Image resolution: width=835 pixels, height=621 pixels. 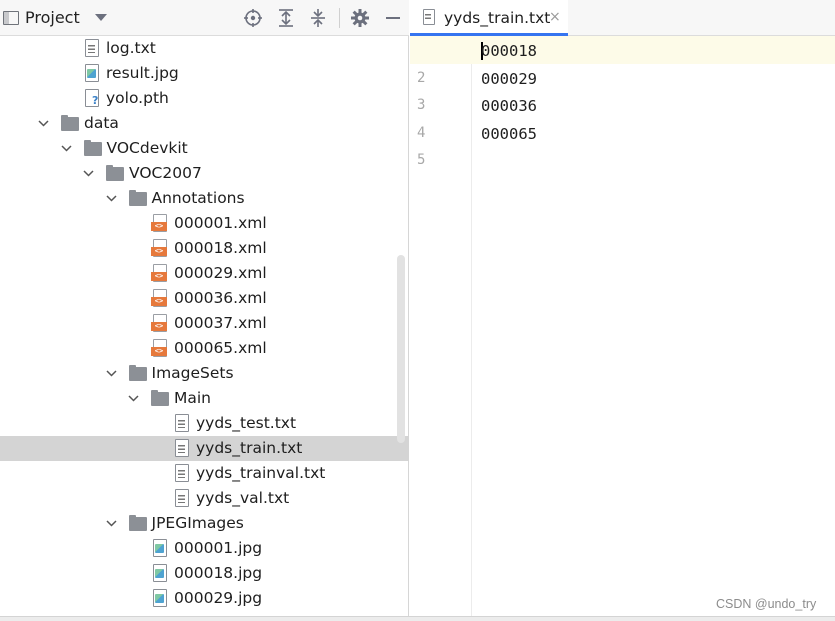 What do you see at coordinates (220, 223) in the screenshot?
I see `tree-item-label: 000001.xml` at bounding box center [220, 223].